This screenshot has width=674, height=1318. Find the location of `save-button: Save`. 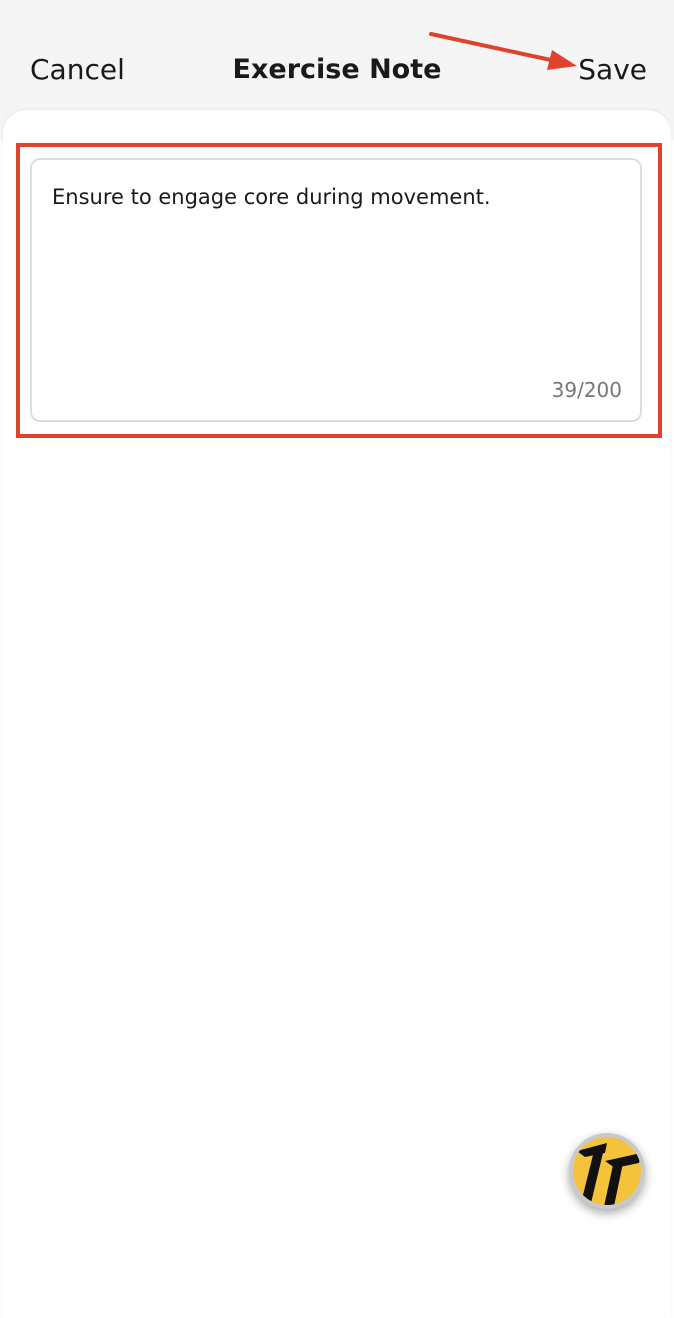

save-button: Save is located at coordinates (612, 70).